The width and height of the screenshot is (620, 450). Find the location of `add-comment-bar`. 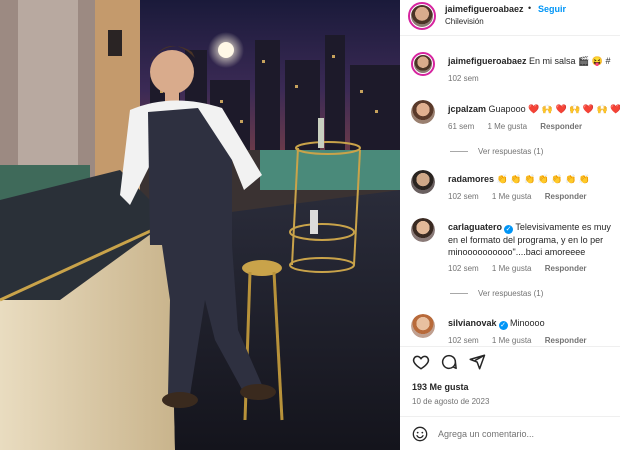

add-comment-bar is located at coordinates (510, 433).